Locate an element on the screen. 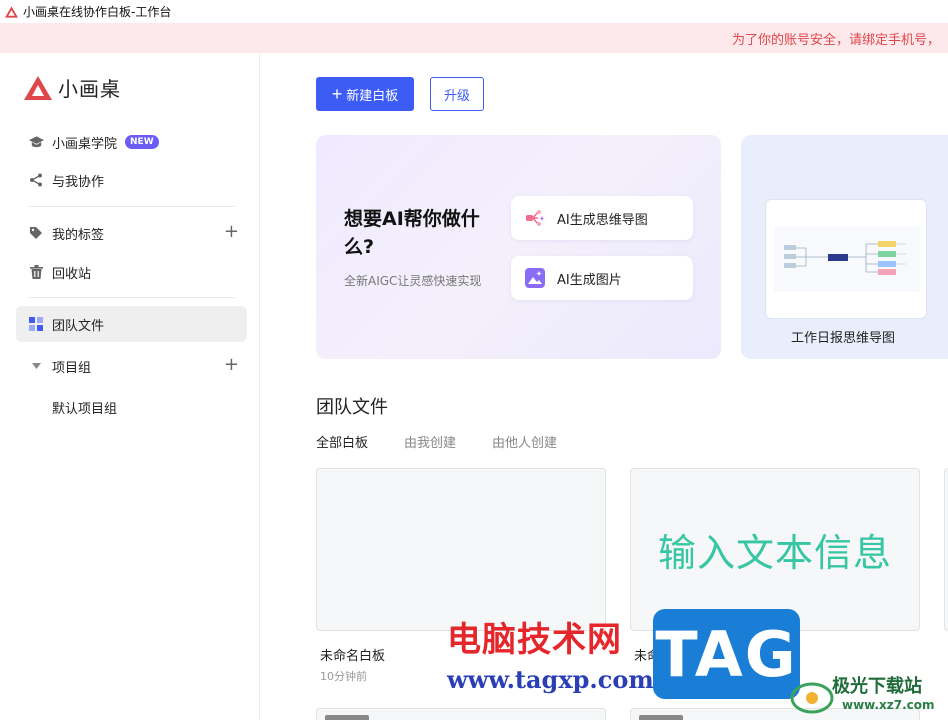  upgrade-button: 升级 is located at coordinates (457, 94).